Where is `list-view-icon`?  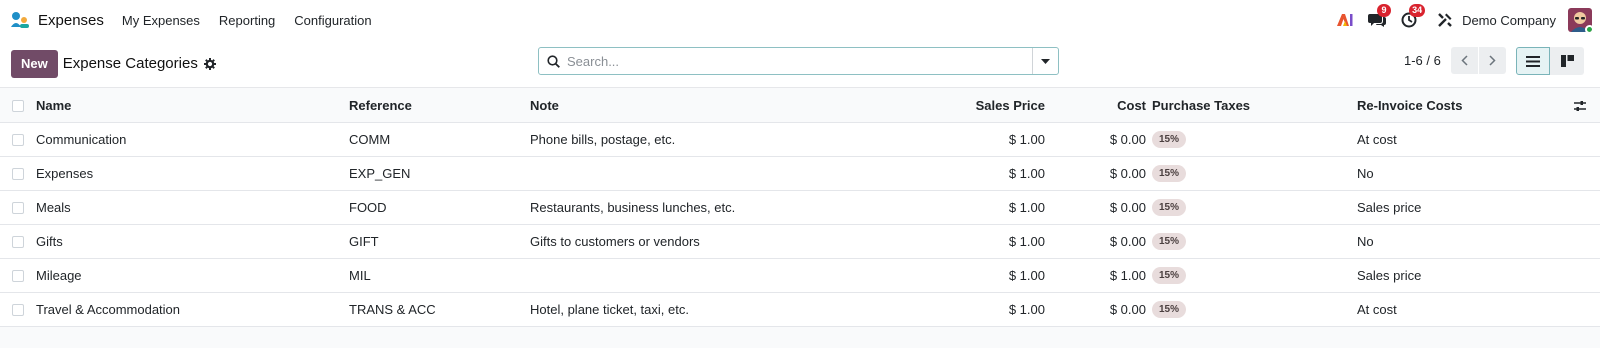 list-view-icon is located at coordinates (1533, 61).